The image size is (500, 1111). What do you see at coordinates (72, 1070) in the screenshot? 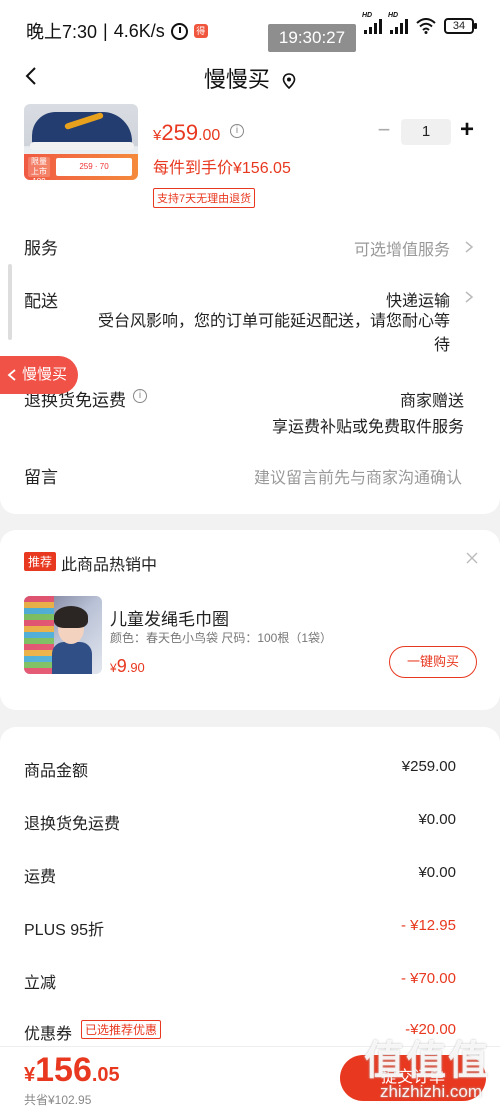
I see `order-total: ¥156.05` at bounding box center [72, 1070].